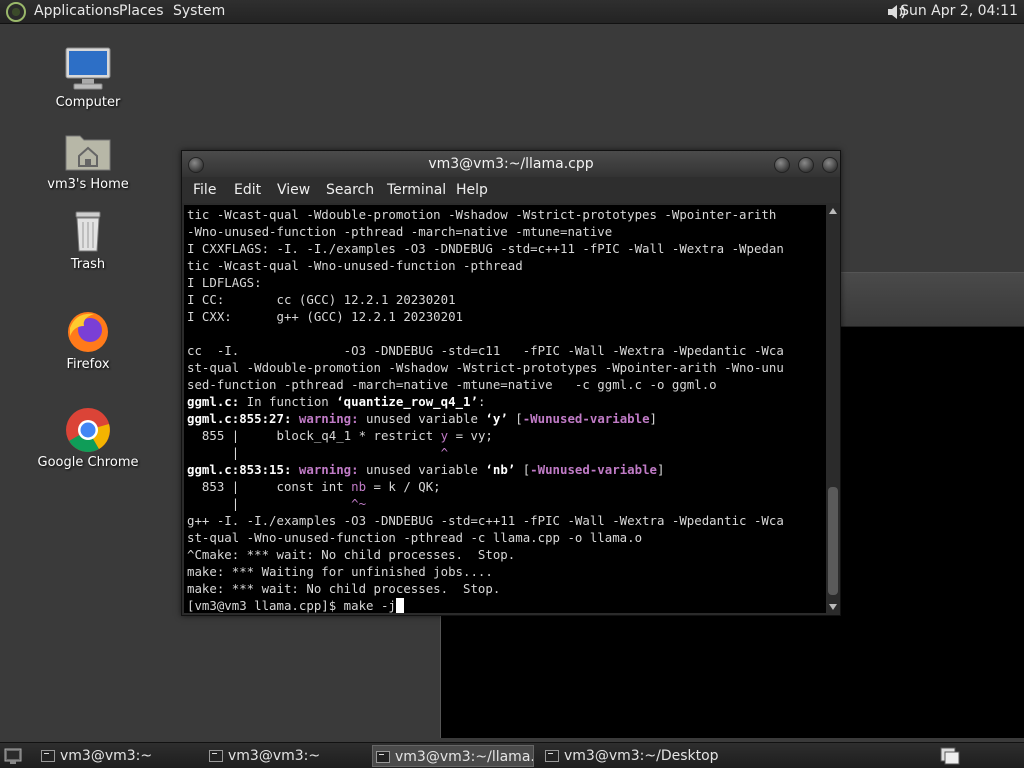 Image resolution: width=1024 pixels, height=768 pixels. Describe the element at coordinates (88, 184) in the screenshot. I see `desktop-icon-label: vm3's Home` at that location.